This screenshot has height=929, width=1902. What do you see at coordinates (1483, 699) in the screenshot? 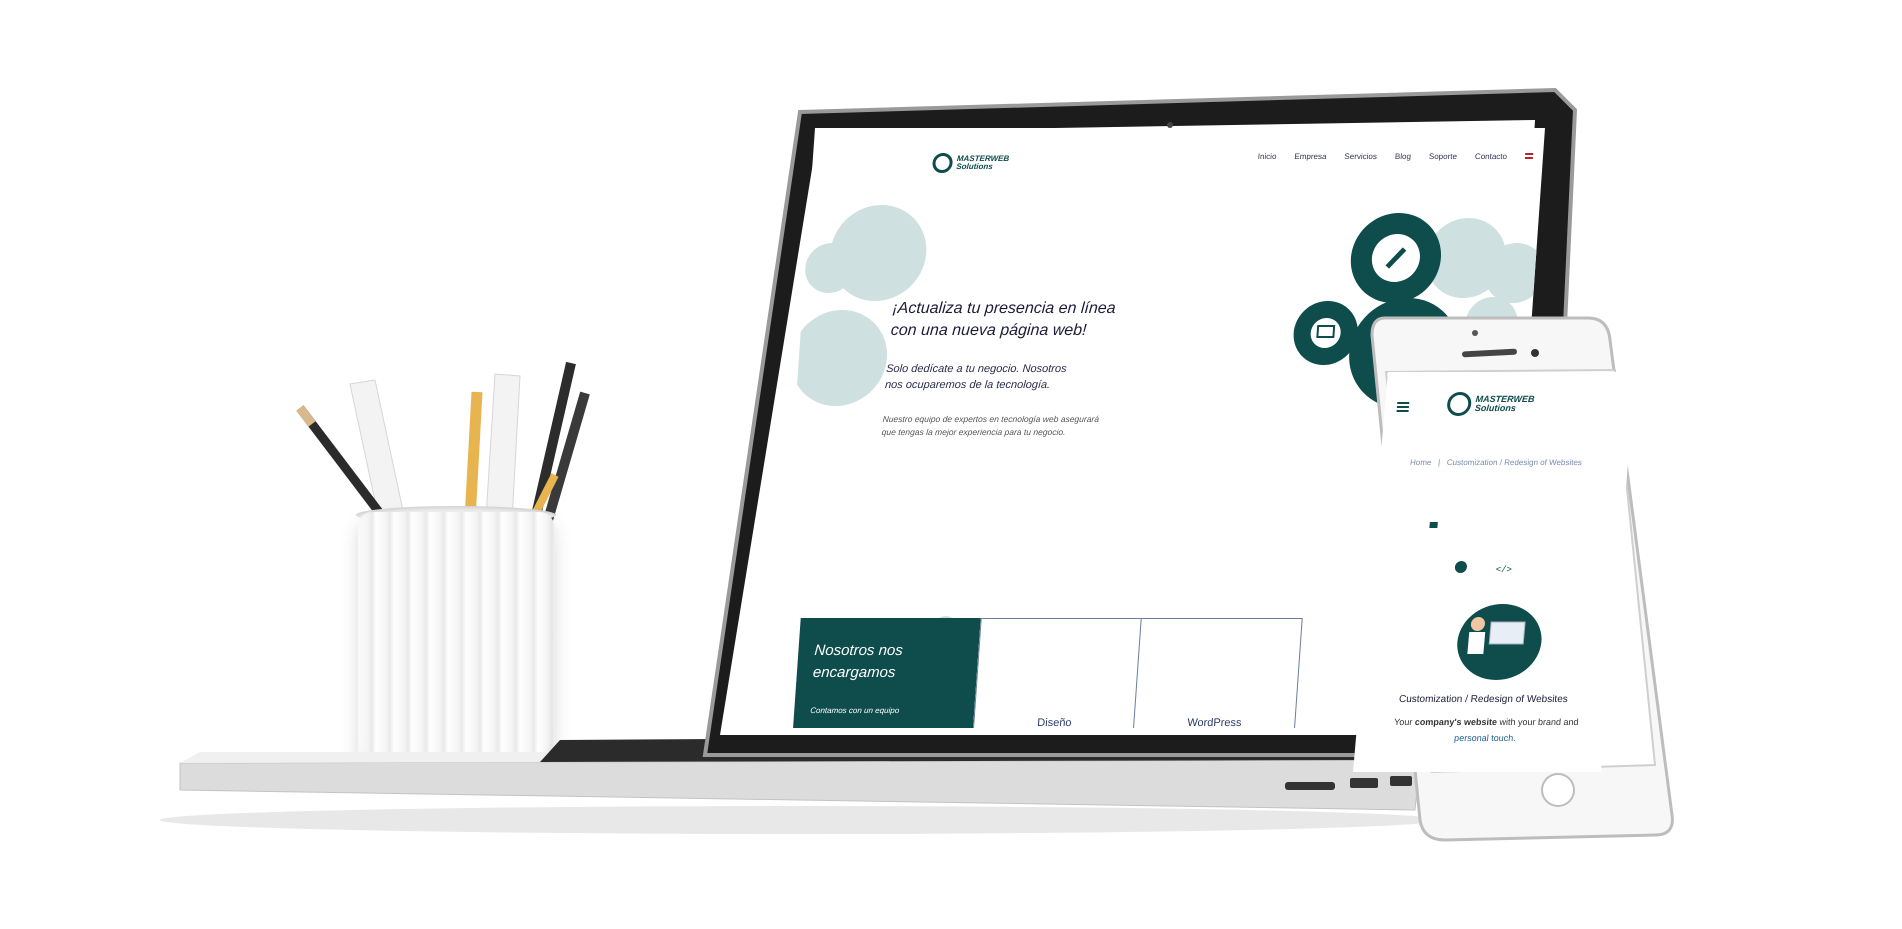
I see `service-title: Customization / Redesign of Websites` at bounding box center [1483, 699].